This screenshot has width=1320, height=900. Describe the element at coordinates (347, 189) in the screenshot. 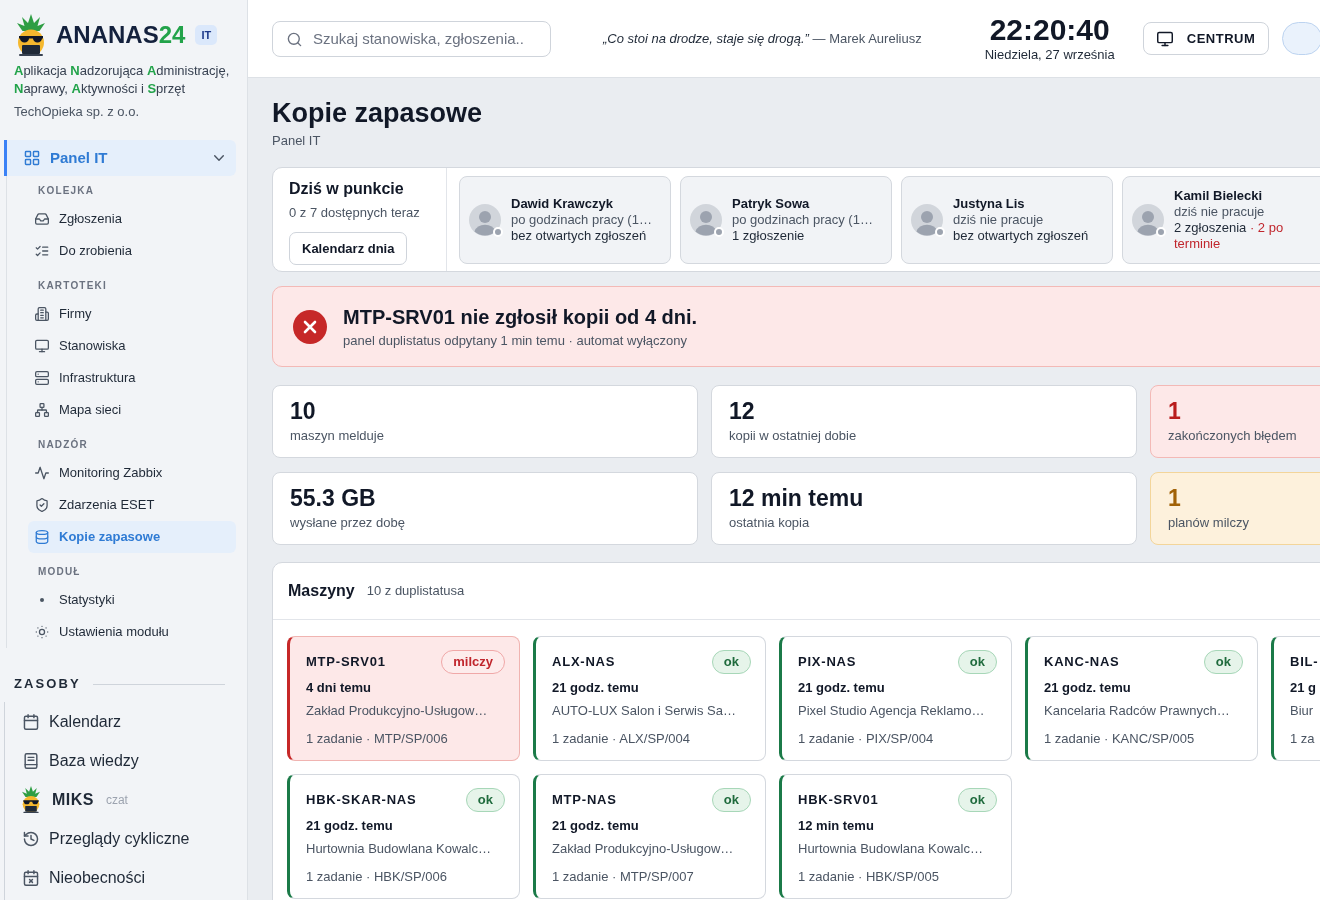

I see `today-title: Dziś w punkcie` at that location.